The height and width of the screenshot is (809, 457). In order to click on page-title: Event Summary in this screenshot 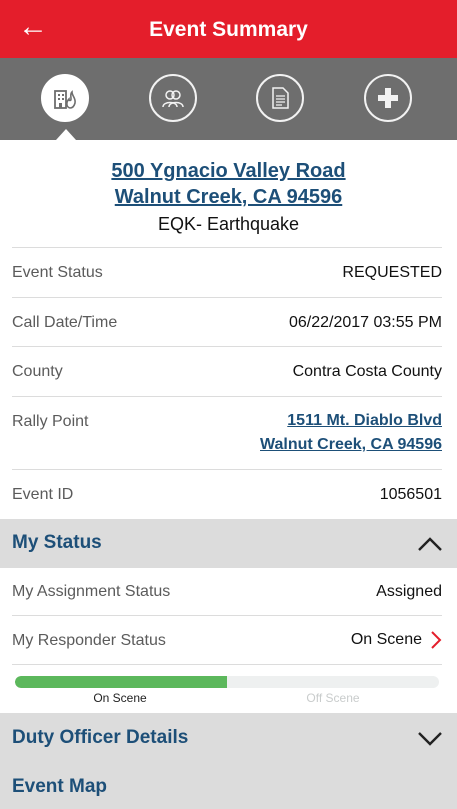, I will do `click(228, 29)`.